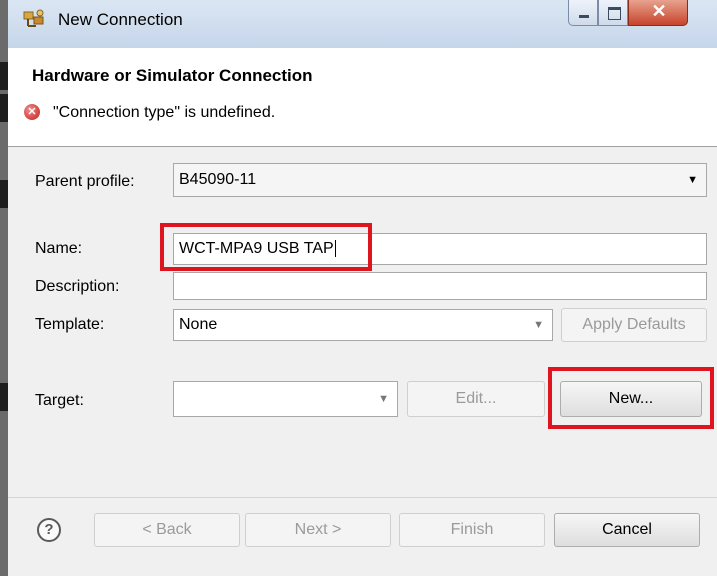 Image resolution: width=717 pixels, height=576 pixels. Describe the element at coordinates (362, 146) in the screenshot. I see `header-divider` at that location.